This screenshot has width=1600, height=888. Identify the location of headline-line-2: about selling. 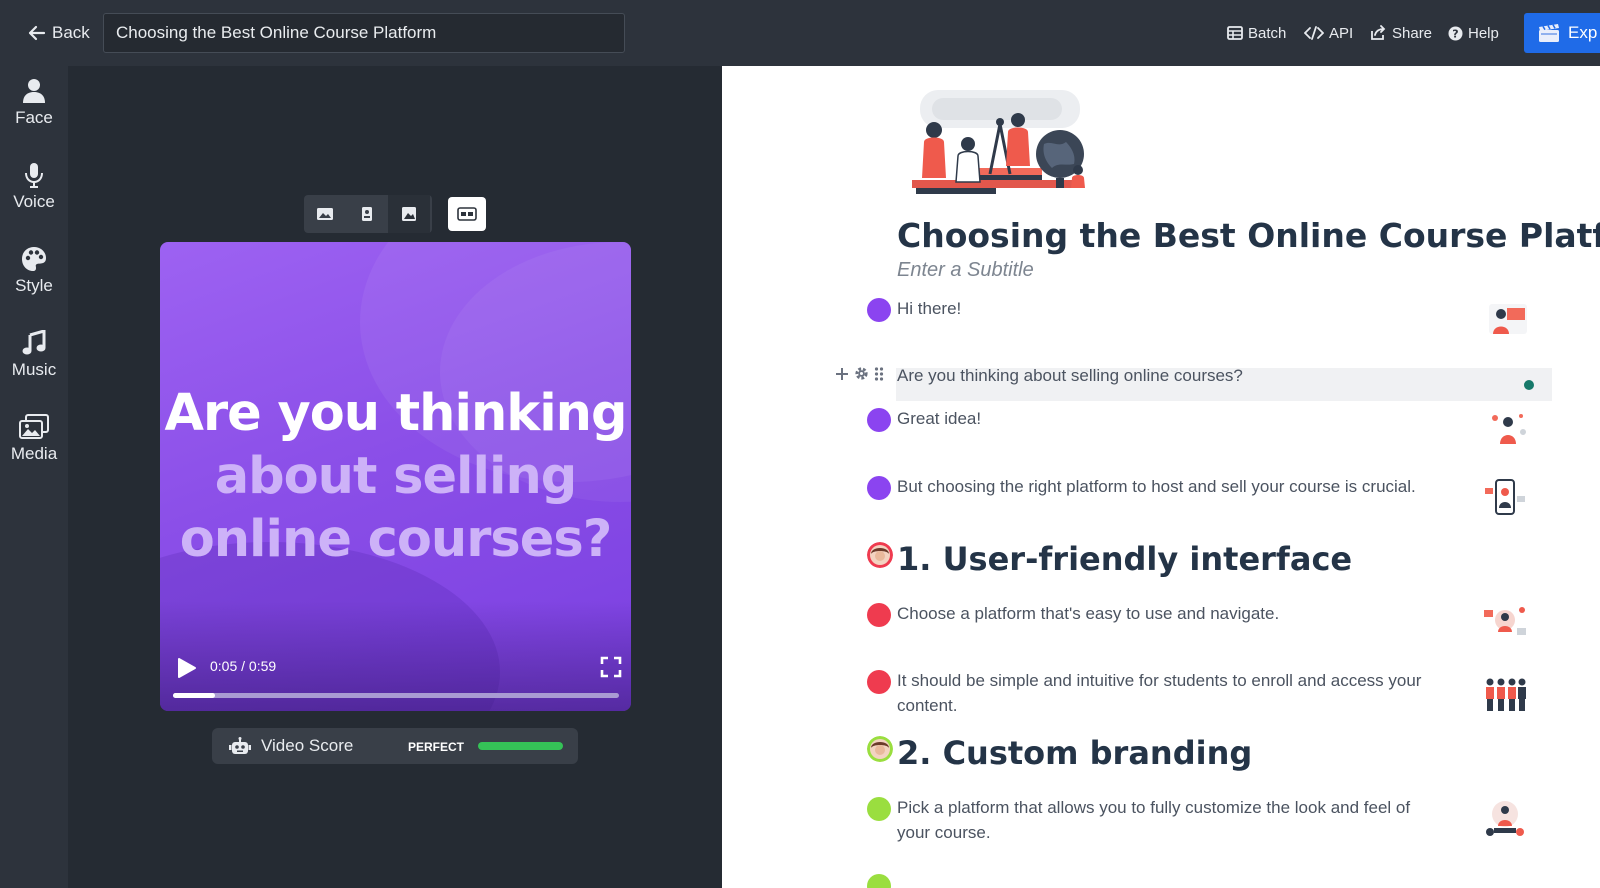
(396, 476).